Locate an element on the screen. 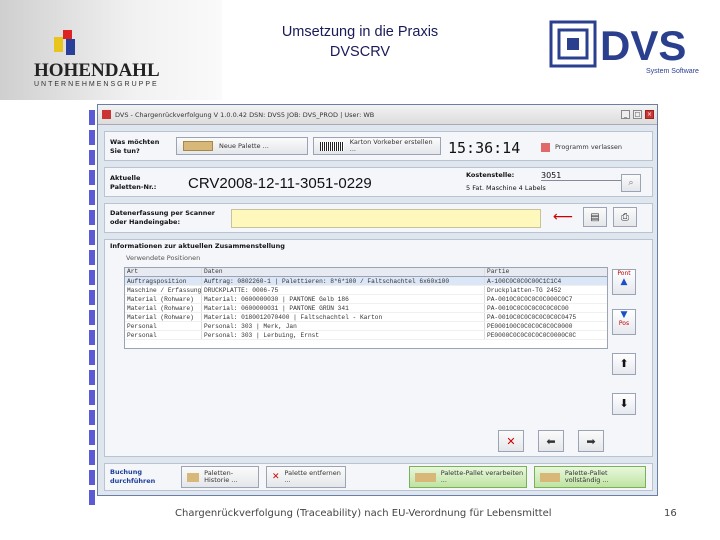 The width and height of the screenshot is (720, 540). table-cell: PA-0010C0C0C0C0C000C0C7 is located at coordinates (545, 299).